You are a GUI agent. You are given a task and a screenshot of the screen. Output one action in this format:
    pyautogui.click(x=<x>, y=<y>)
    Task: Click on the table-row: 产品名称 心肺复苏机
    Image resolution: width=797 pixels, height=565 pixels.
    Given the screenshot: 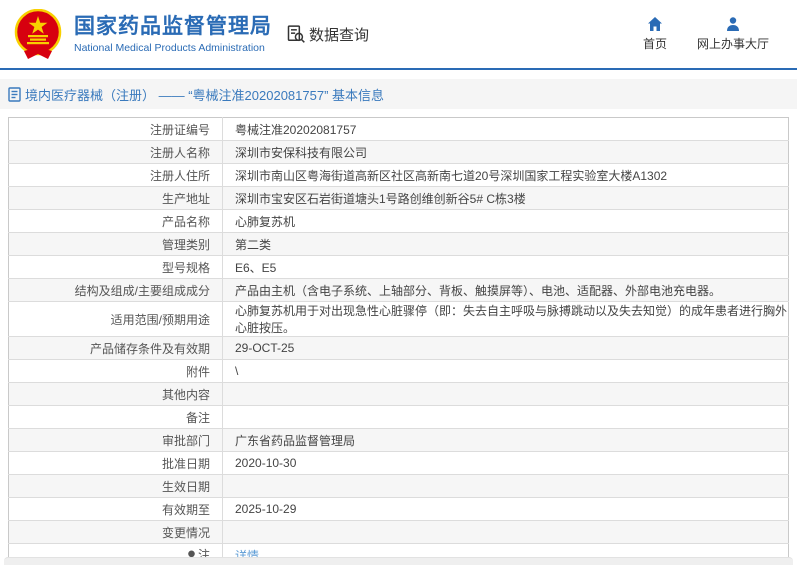 What is the action you would take?
    pyautogui.click(x=398, y=221)
    